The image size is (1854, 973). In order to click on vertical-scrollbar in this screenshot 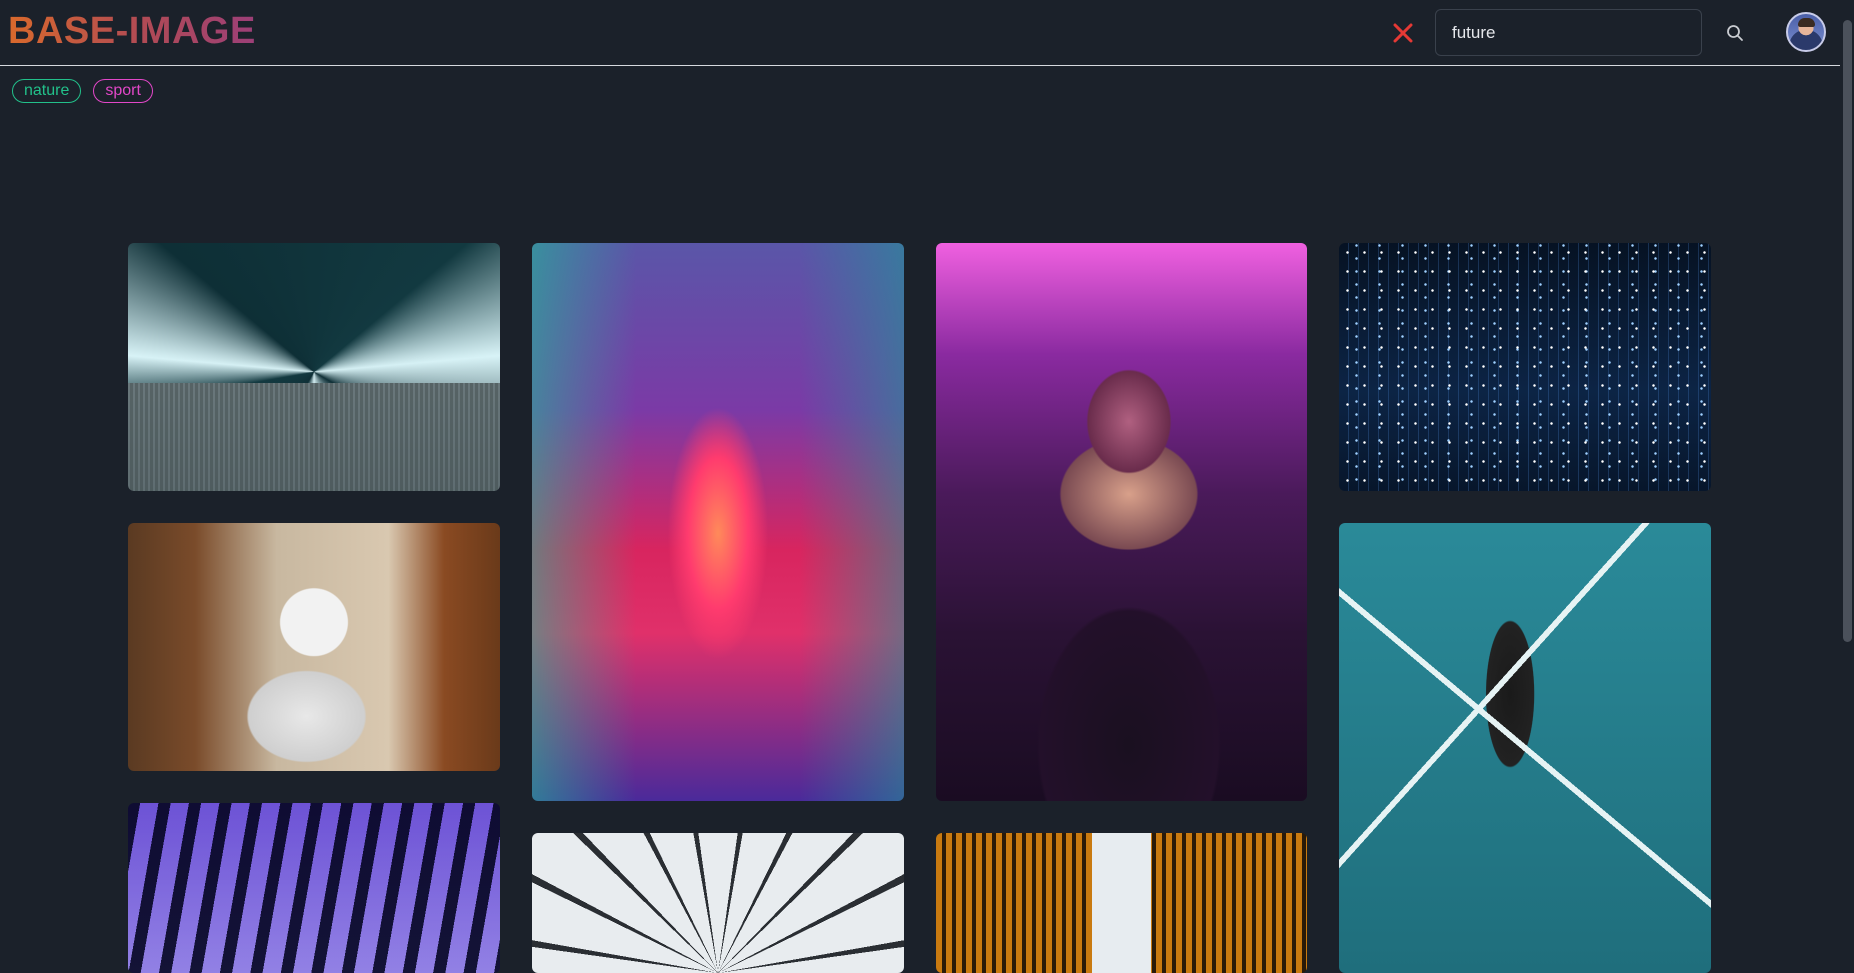, I will do `click(1847, 480)`.